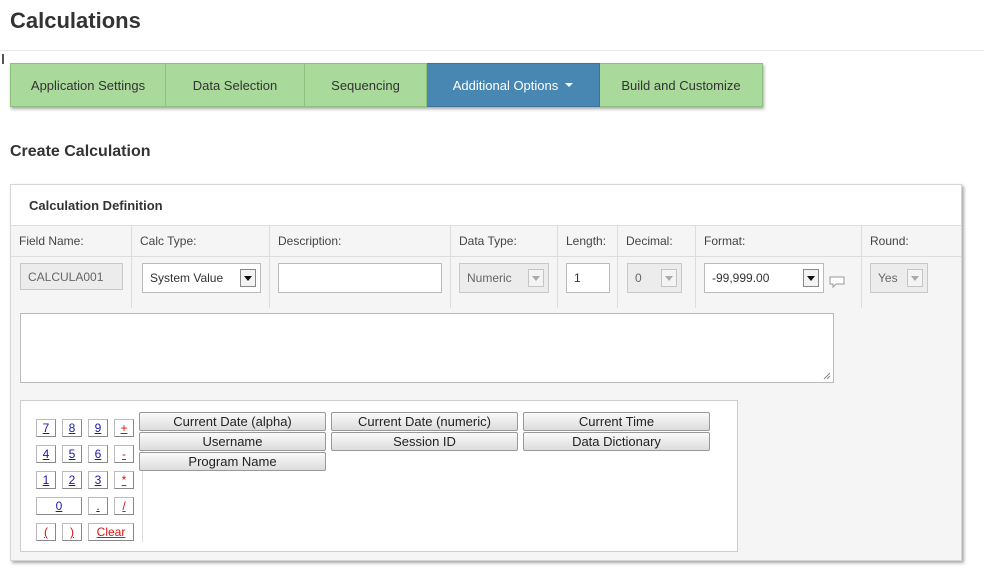  I want to click on key-minus: -, so click(124, 454).